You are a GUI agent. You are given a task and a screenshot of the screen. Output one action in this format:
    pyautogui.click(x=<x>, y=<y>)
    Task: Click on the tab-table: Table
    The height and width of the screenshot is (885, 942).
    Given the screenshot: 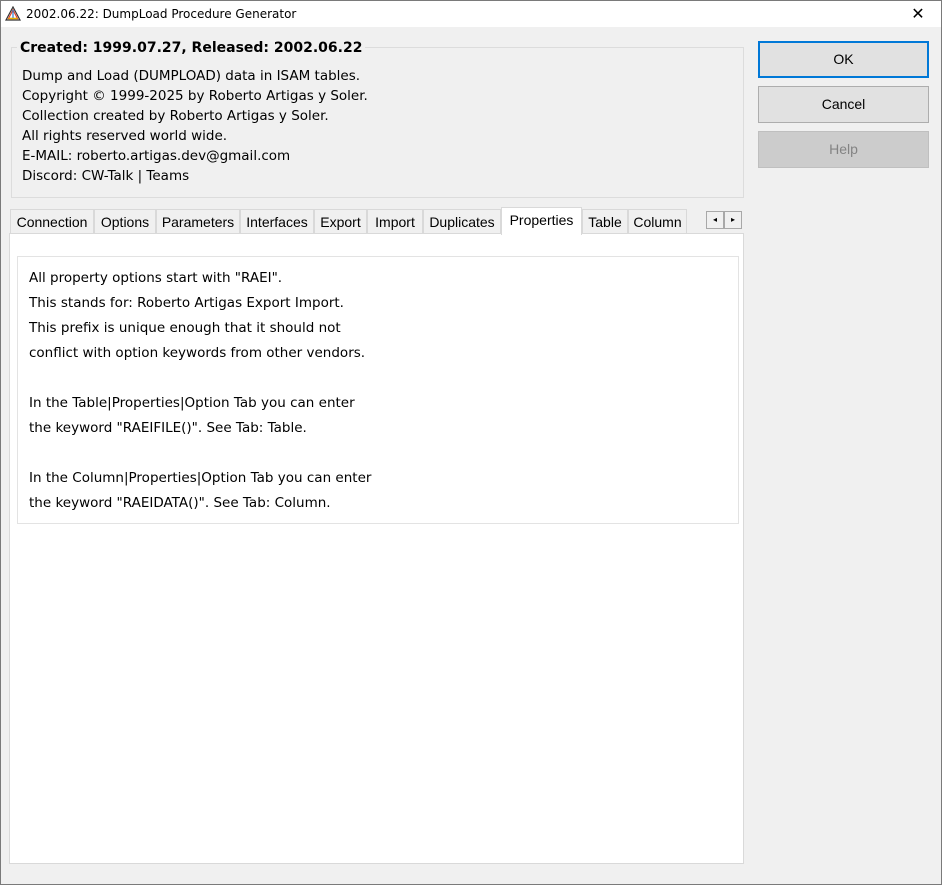 What is the action you would take?
    pyautogui.click(x=605, y=221)
    